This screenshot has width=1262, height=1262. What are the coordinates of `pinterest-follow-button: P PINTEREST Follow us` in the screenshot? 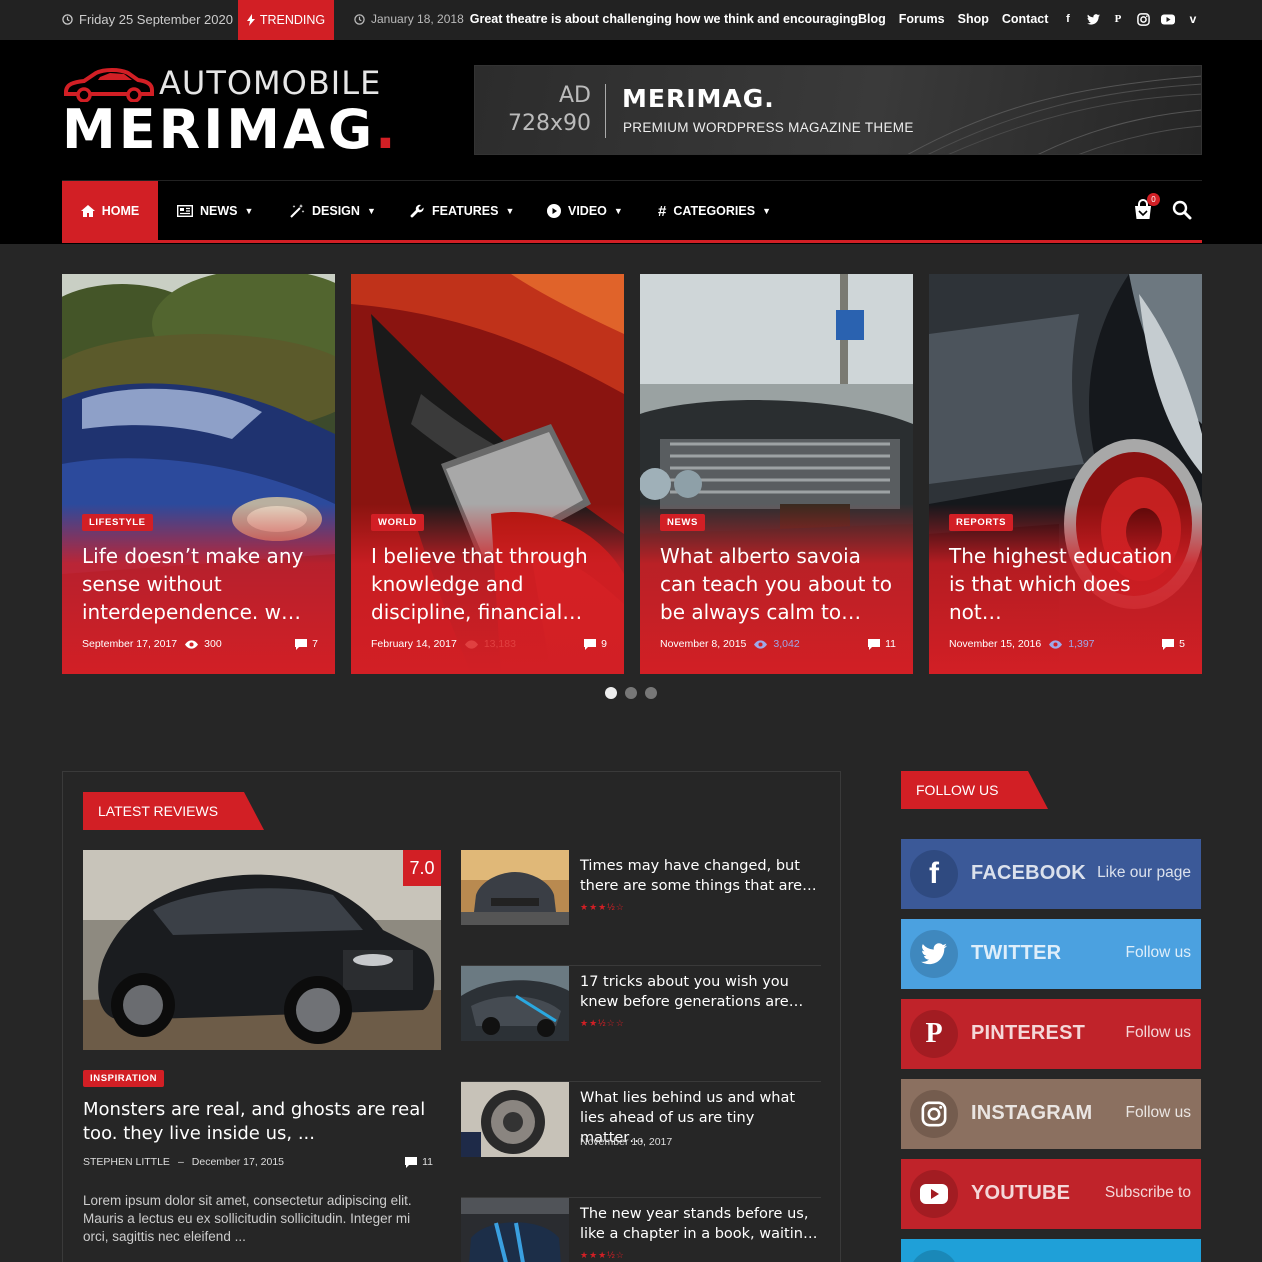 It's located at (1051, 1034).